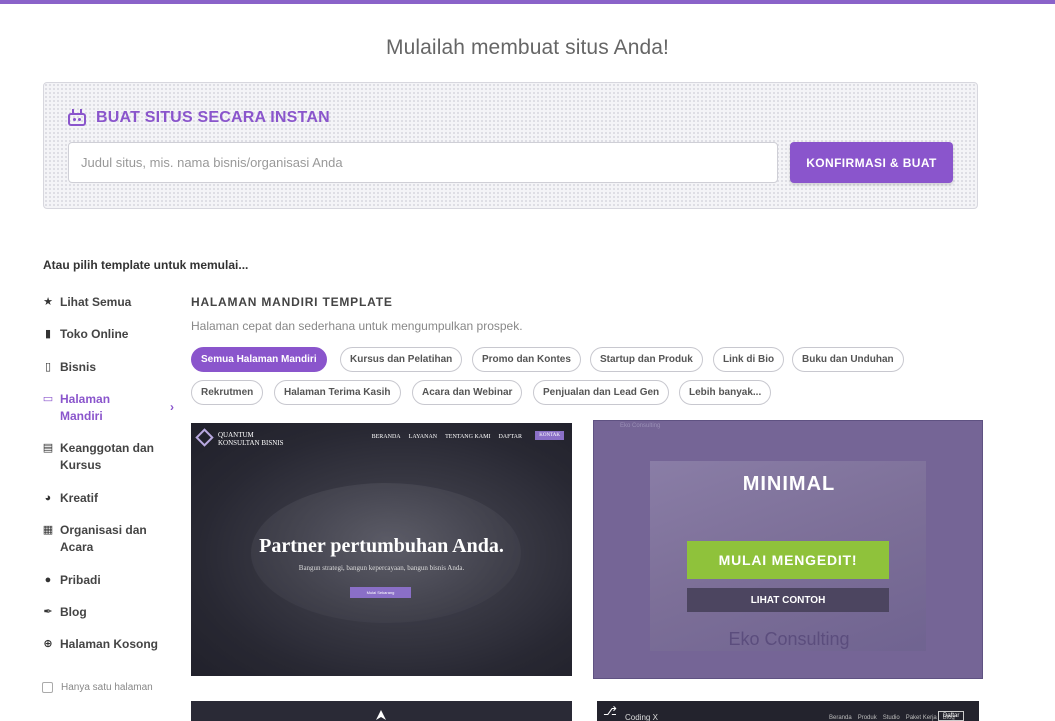  I want to click on template-nav-links: Beranda Produk Studio Paket Kerja Blog, so click(892, 718).